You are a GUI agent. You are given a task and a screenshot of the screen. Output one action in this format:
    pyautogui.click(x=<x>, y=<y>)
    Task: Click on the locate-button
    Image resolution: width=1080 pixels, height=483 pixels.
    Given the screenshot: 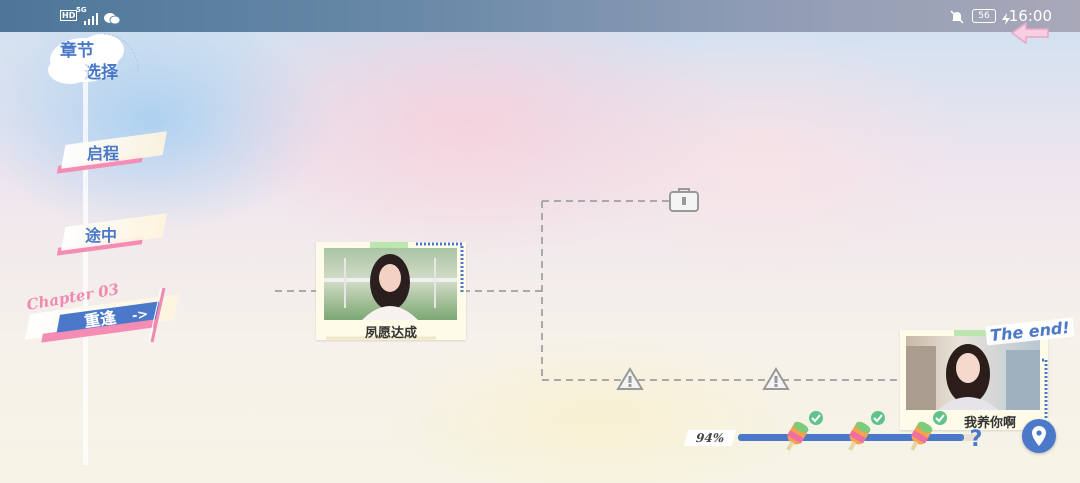 What is the action you would take?
    pyautogui.click(x=1039, y=436)
    